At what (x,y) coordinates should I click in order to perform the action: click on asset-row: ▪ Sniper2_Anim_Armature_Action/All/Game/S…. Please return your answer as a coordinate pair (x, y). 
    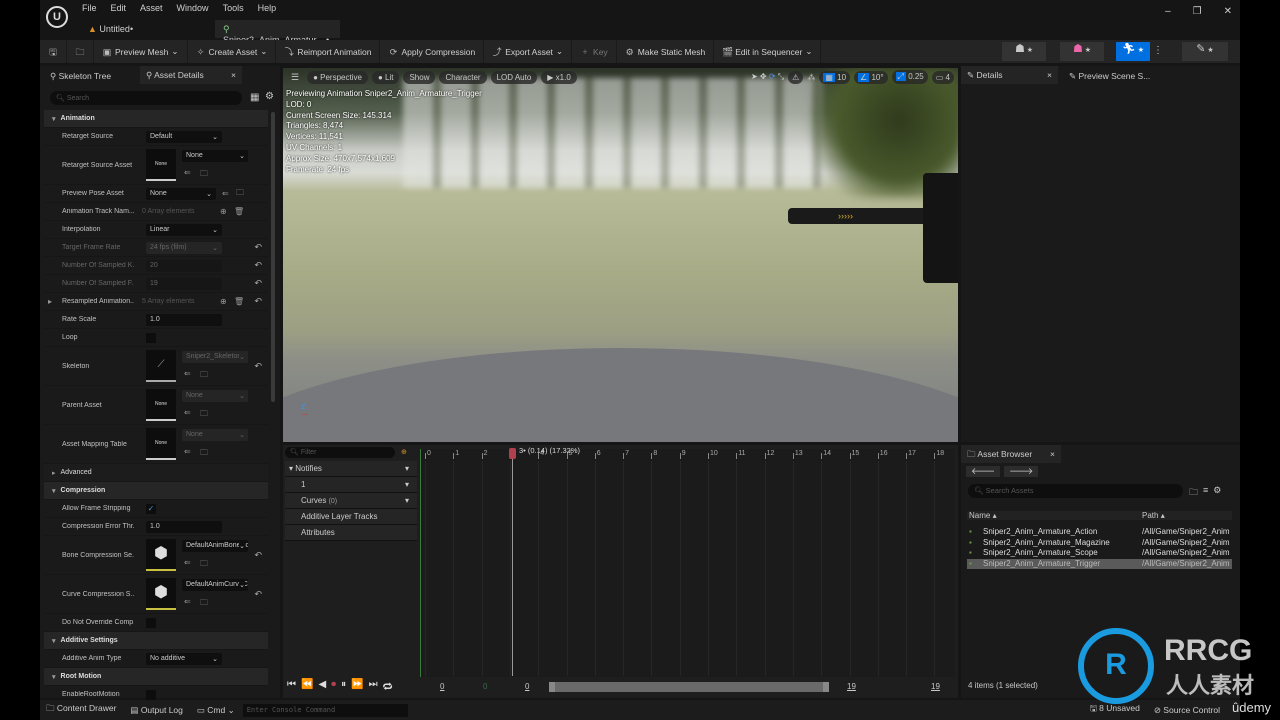
    Looking at the image, I should click on (1099, 532).